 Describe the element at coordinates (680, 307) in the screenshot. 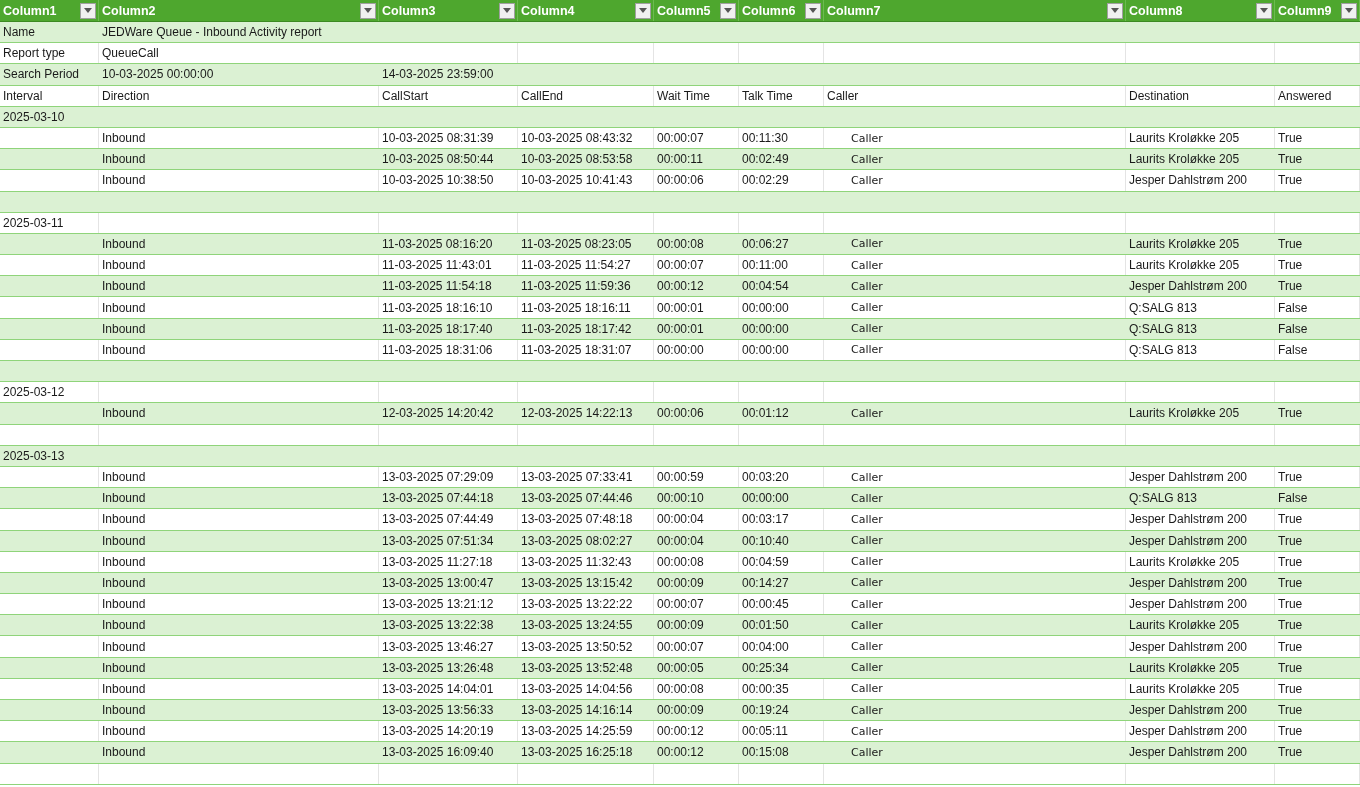

I see `table-cell: 00:00:01` at that location.